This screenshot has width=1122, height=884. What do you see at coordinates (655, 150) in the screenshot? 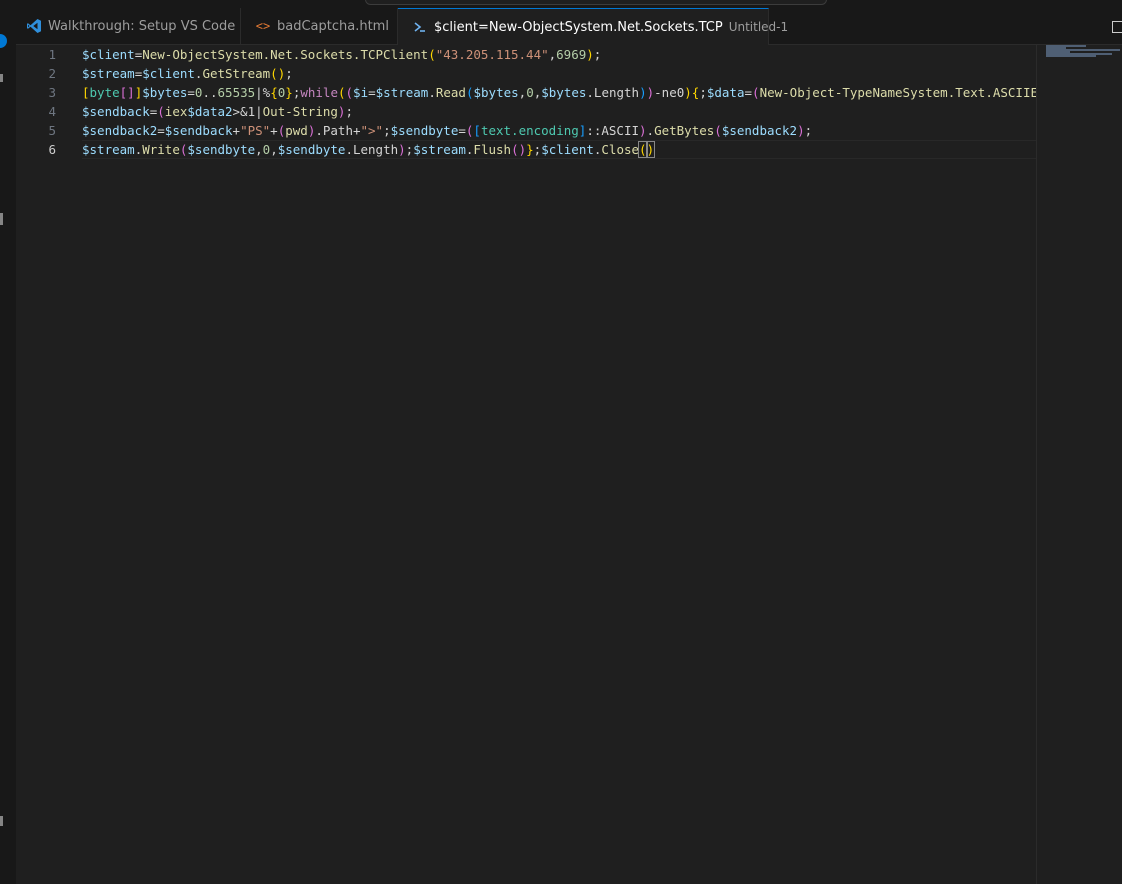
I see `text-cursor` at bounding box center [655, 150].